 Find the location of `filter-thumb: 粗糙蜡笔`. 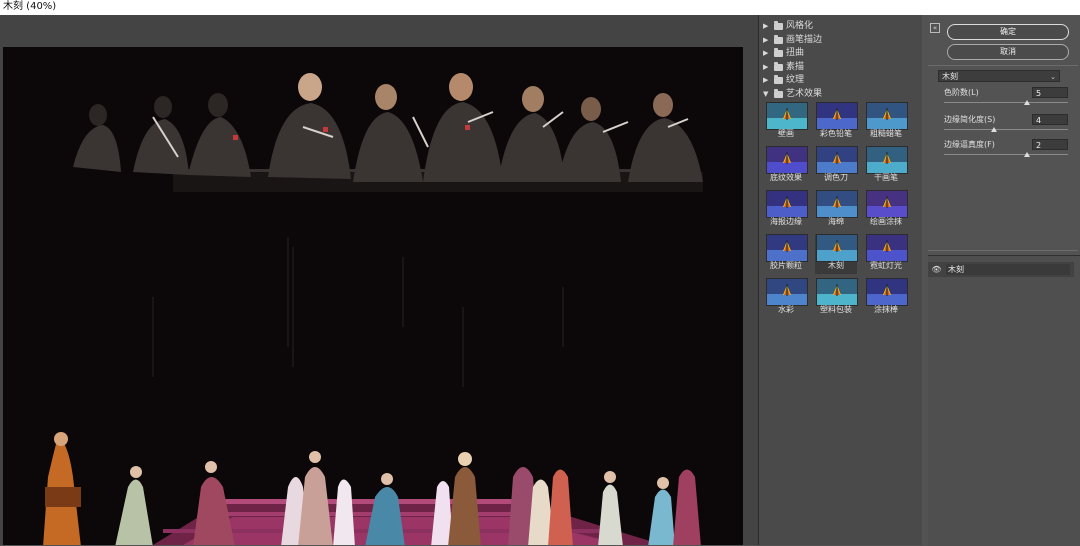

filter-thumb: 粗糙蜡笔 is located at coordinates (886, 122).